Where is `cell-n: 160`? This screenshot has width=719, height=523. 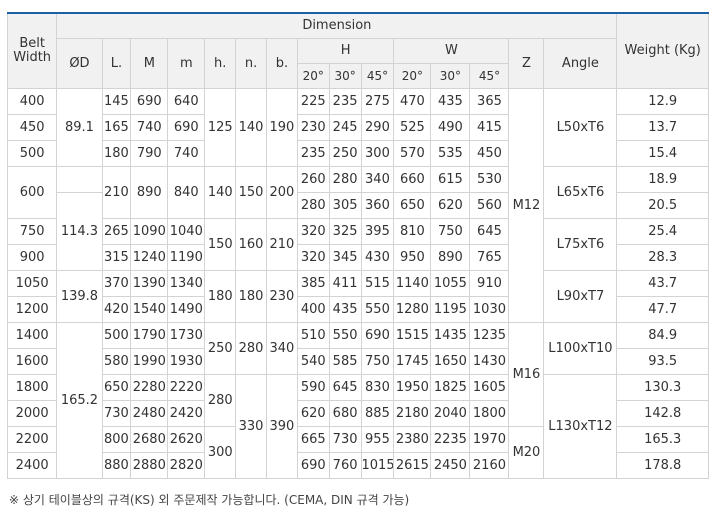 cell-n: 160 is located at coordinates (251, 244).